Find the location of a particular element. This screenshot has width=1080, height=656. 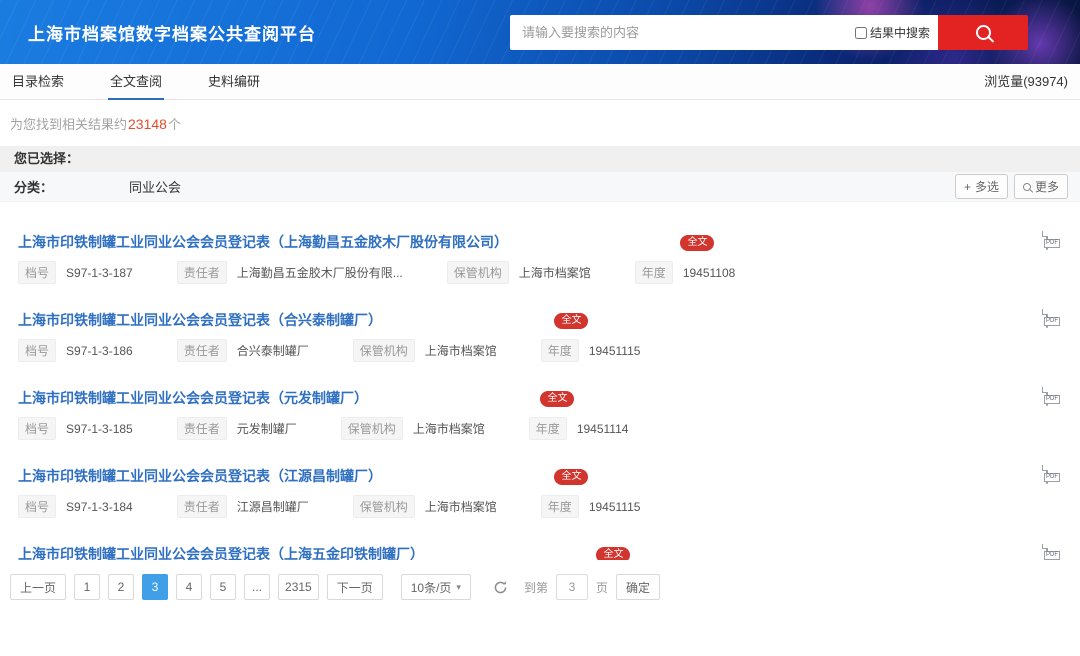

tab-catalog-search: 目录检索 is located at coordinates (38, 80).